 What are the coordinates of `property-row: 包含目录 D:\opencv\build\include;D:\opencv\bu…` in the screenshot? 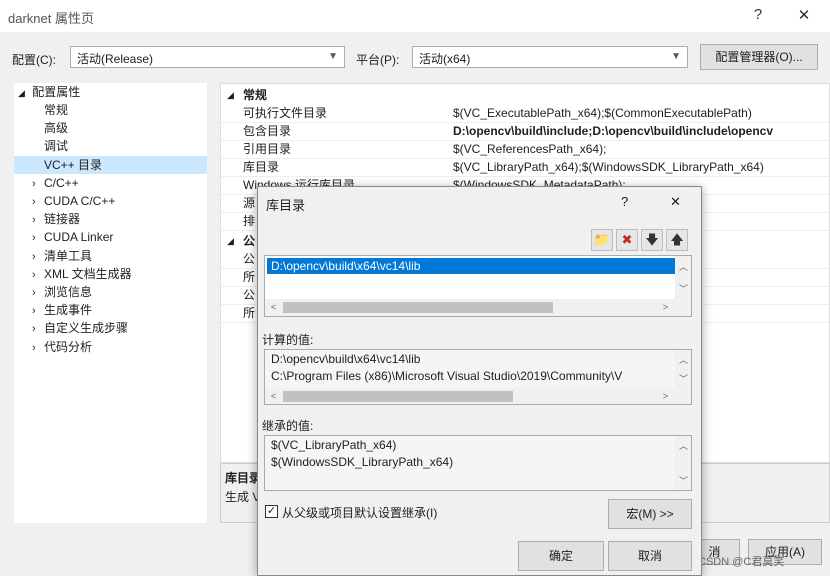 It's located at (525, 131).